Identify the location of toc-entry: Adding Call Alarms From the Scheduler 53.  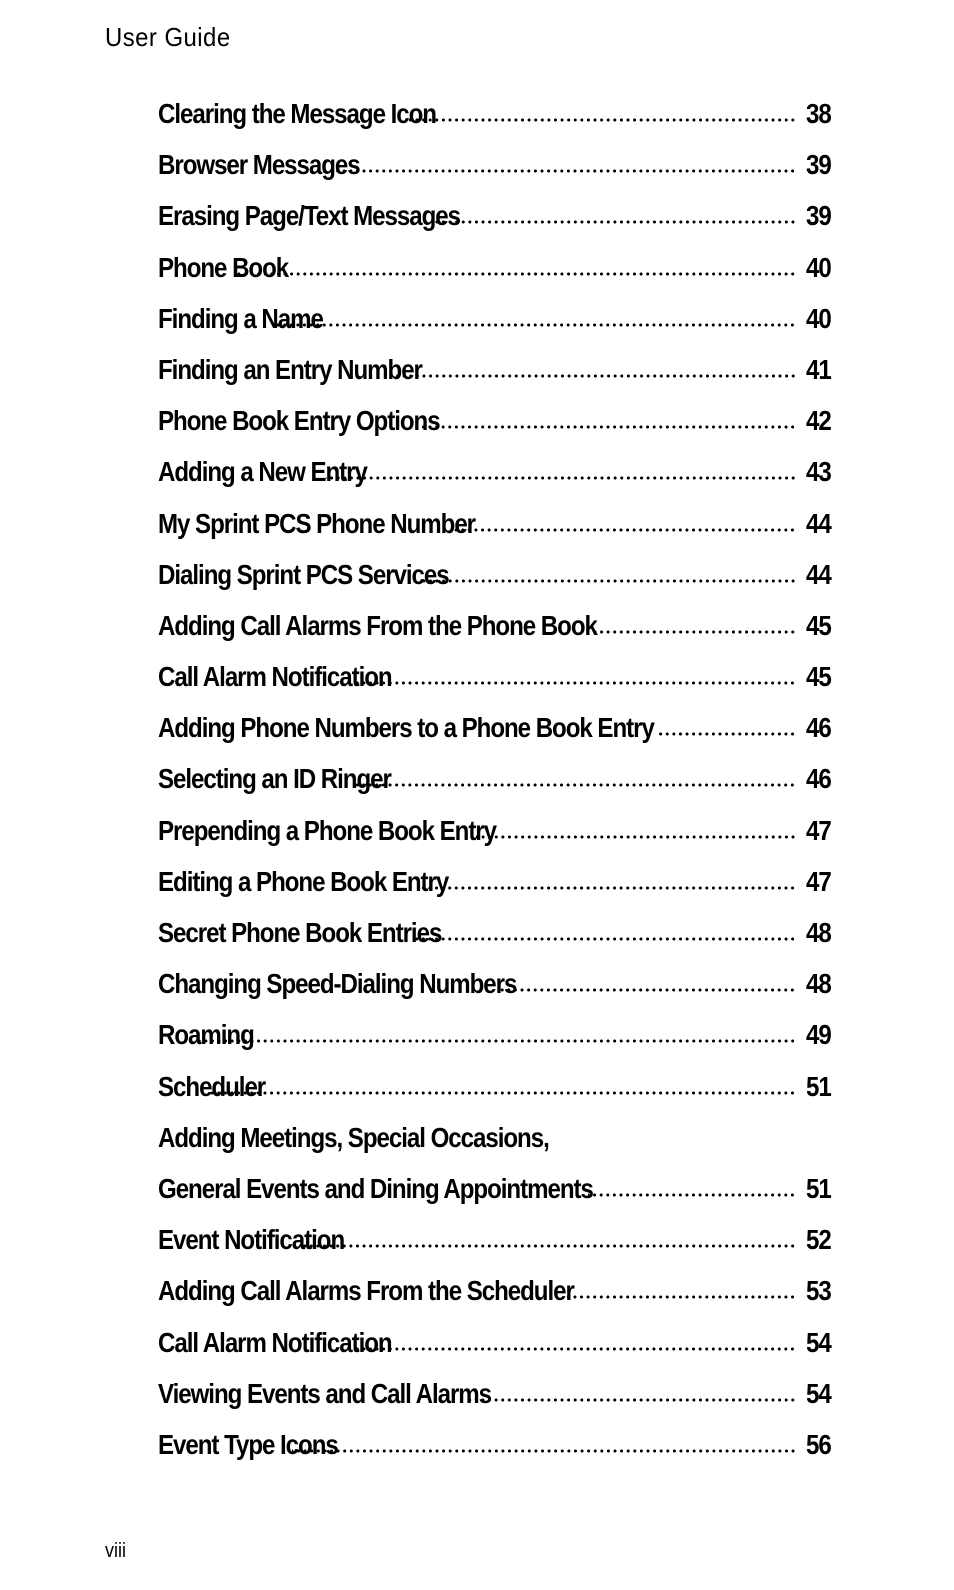
(497, 1300).